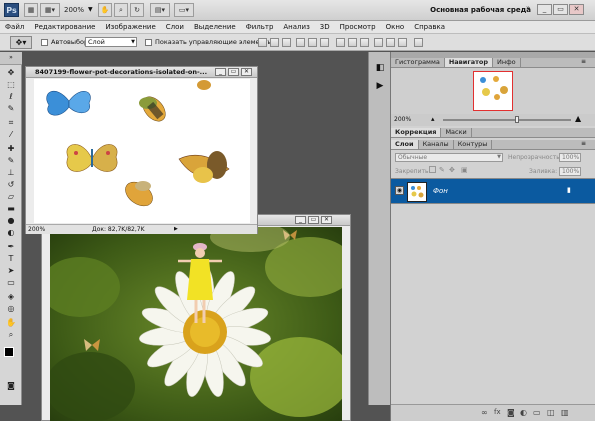 This screenshot has width=595, height=421. I want to click on align-top-icon, so click(262, 42).